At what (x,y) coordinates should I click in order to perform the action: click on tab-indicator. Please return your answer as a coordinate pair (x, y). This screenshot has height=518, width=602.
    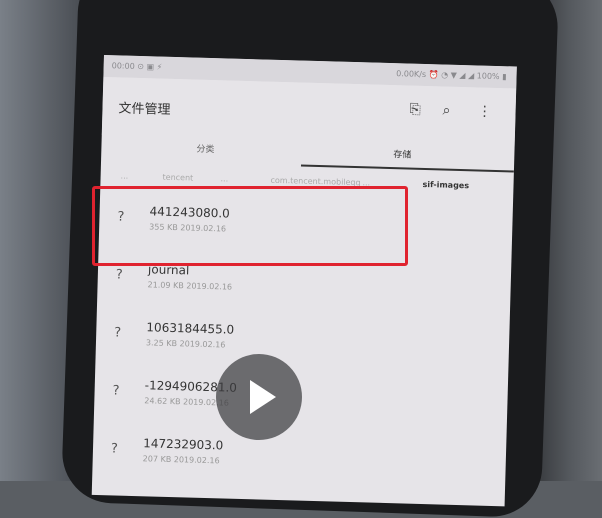
    Looking at the image, I should click on (407, 168).